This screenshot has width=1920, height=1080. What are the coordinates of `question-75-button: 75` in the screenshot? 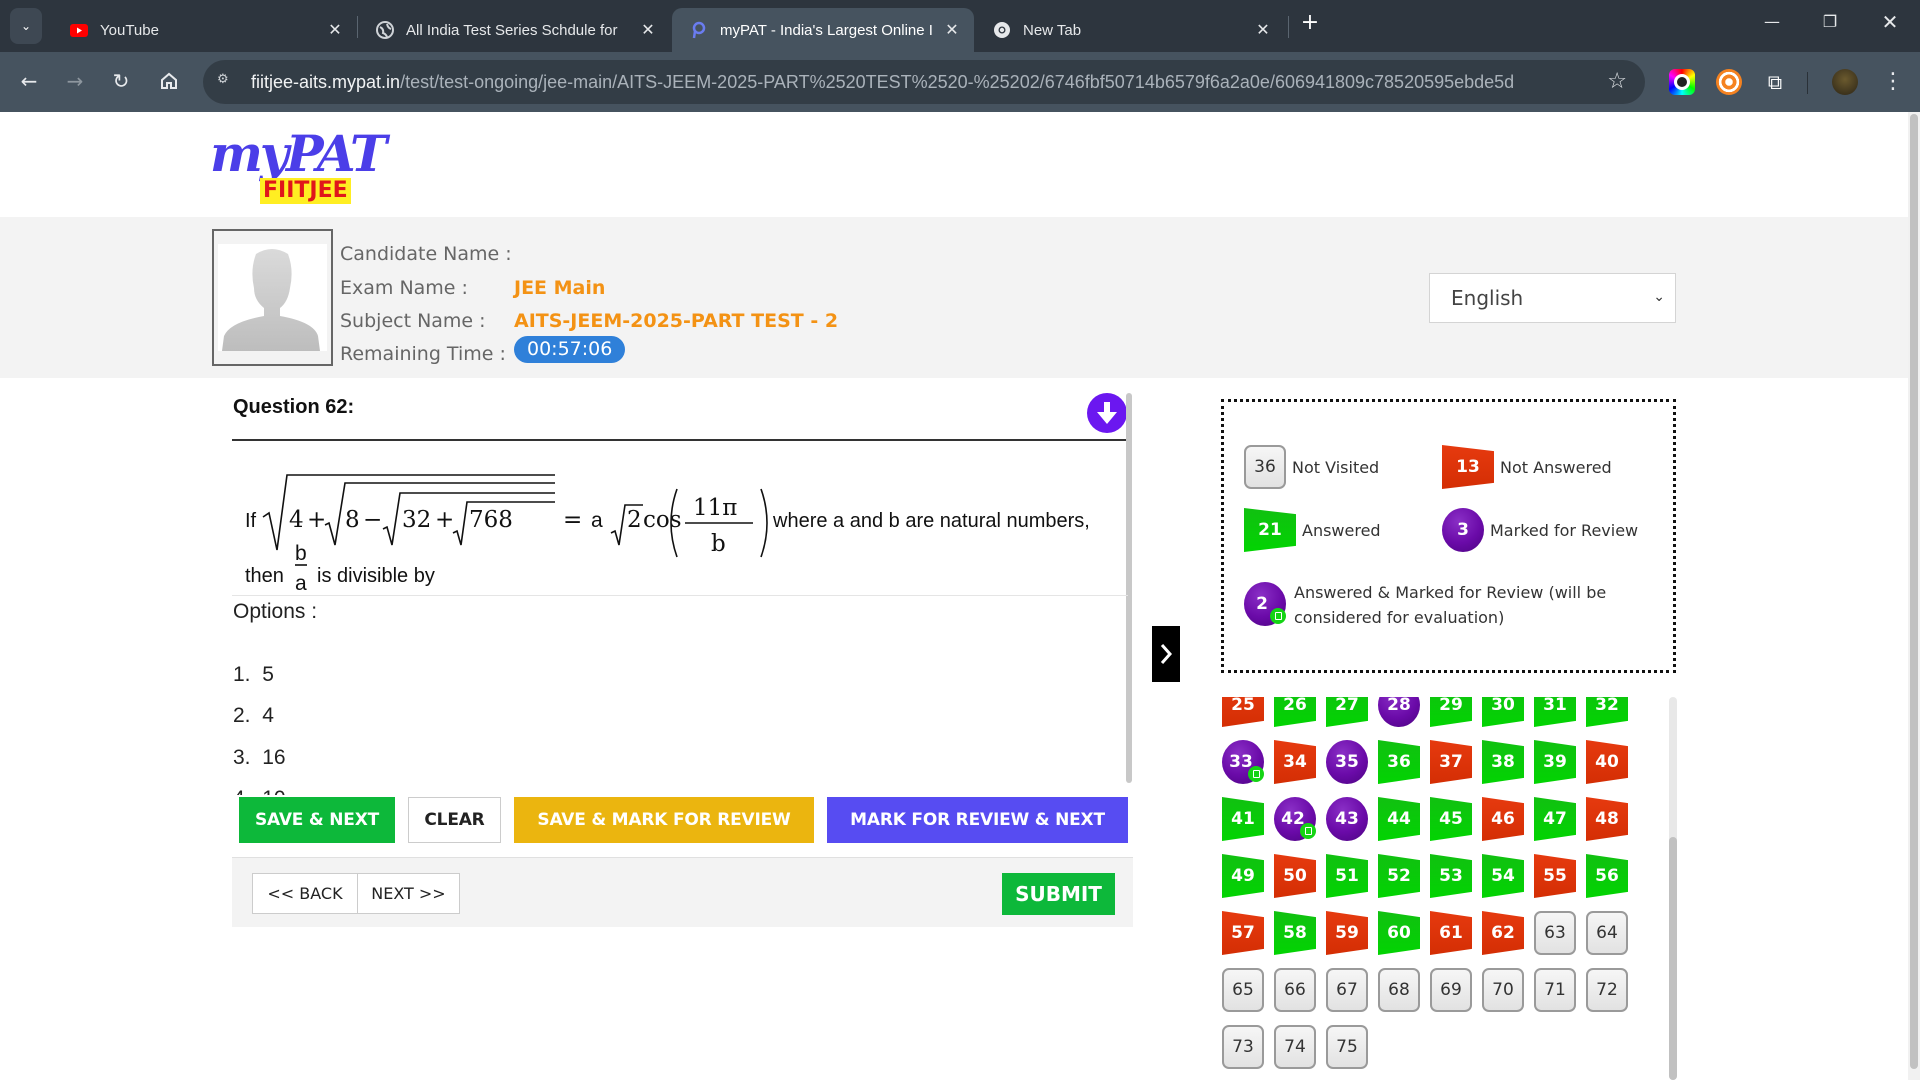 It's located at (1347, 1047).